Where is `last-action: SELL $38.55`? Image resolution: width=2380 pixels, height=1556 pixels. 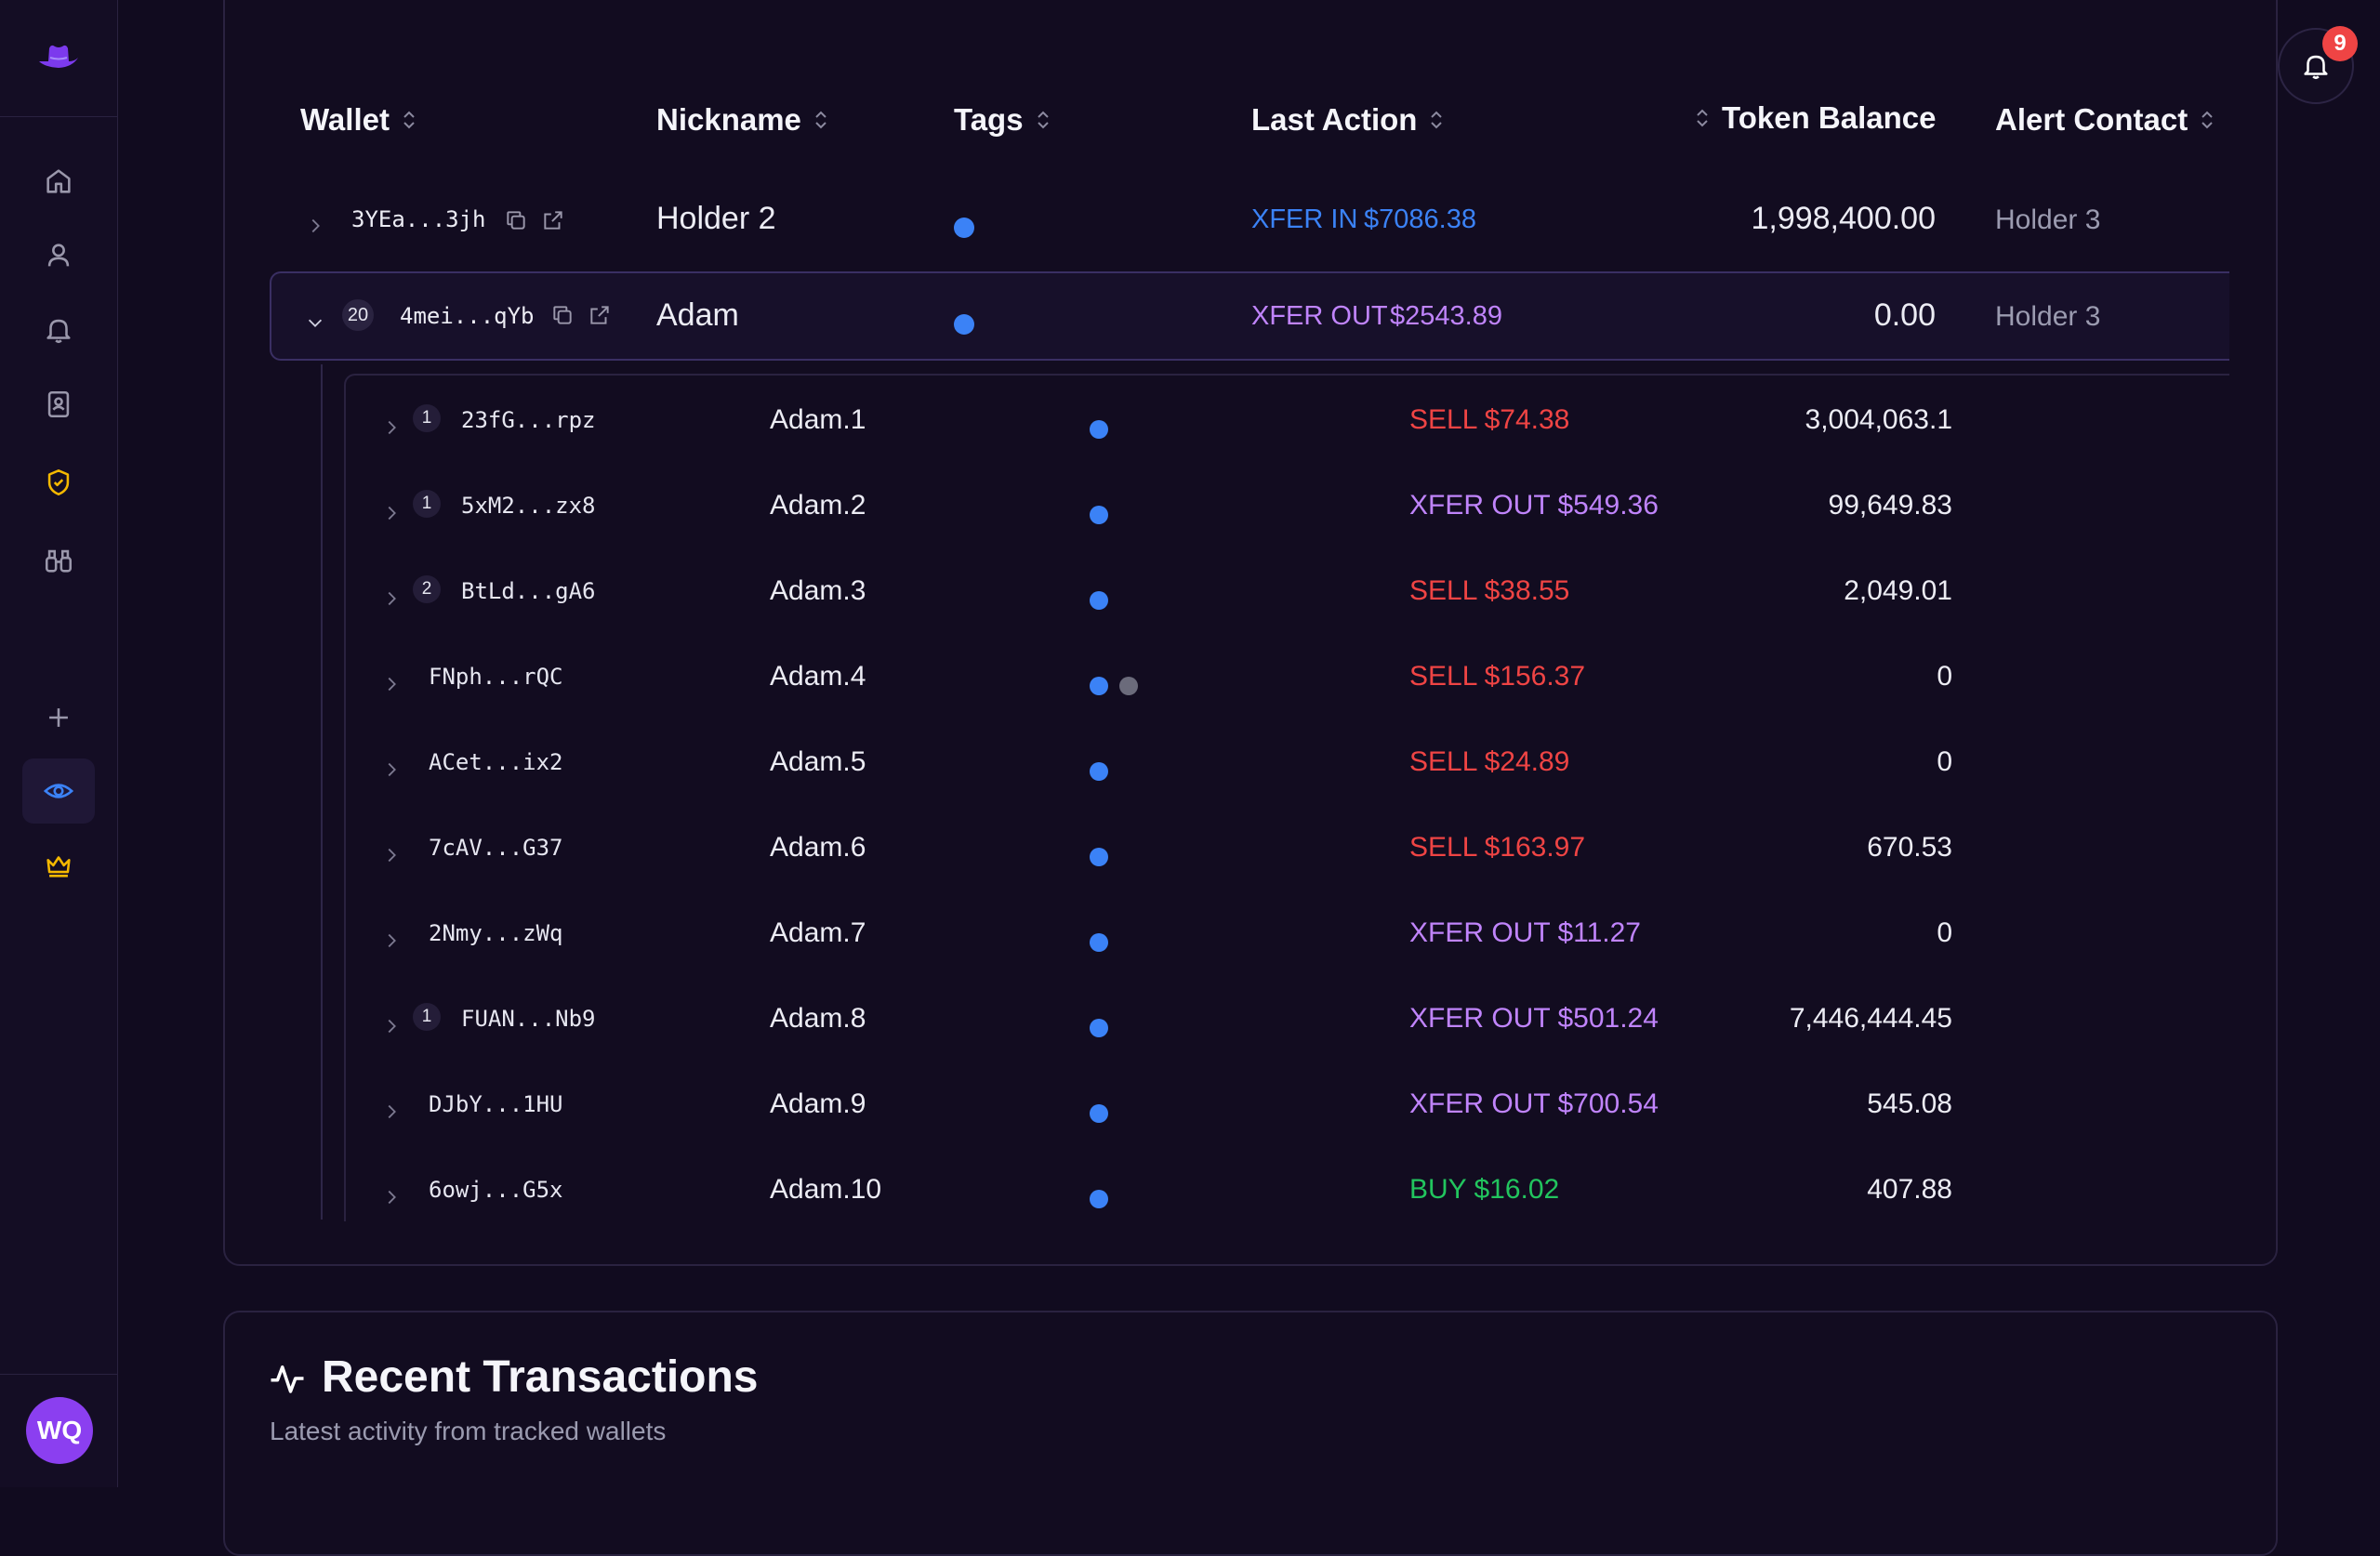
last-action: SELL $38.55 is located at coordinates (1489, 590).